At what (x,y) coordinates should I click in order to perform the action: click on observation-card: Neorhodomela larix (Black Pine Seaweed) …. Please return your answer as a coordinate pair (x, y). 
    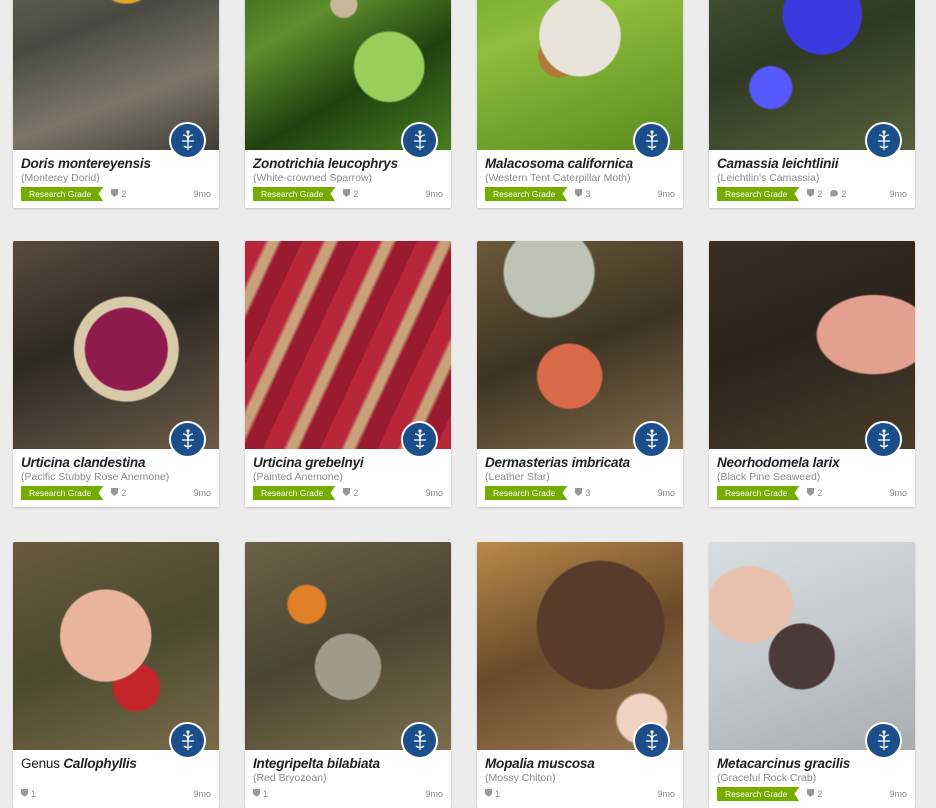
    Looking at the image, I should click on (812, 374).